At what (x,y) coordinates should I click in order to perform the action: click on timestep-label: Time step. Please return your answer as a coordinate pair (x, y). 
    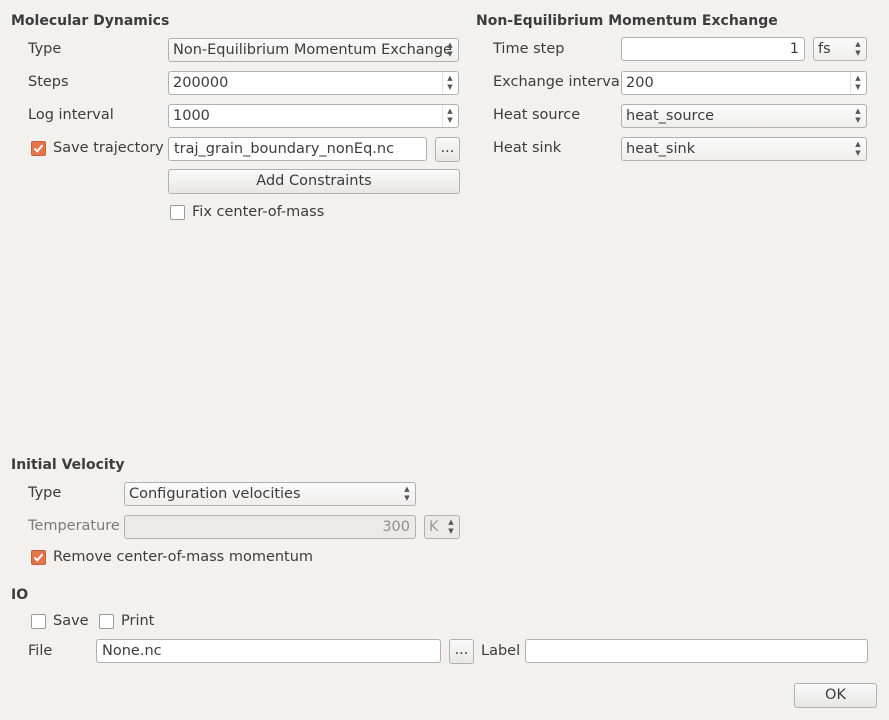
    Looking at the image, I should click on (529, 49).